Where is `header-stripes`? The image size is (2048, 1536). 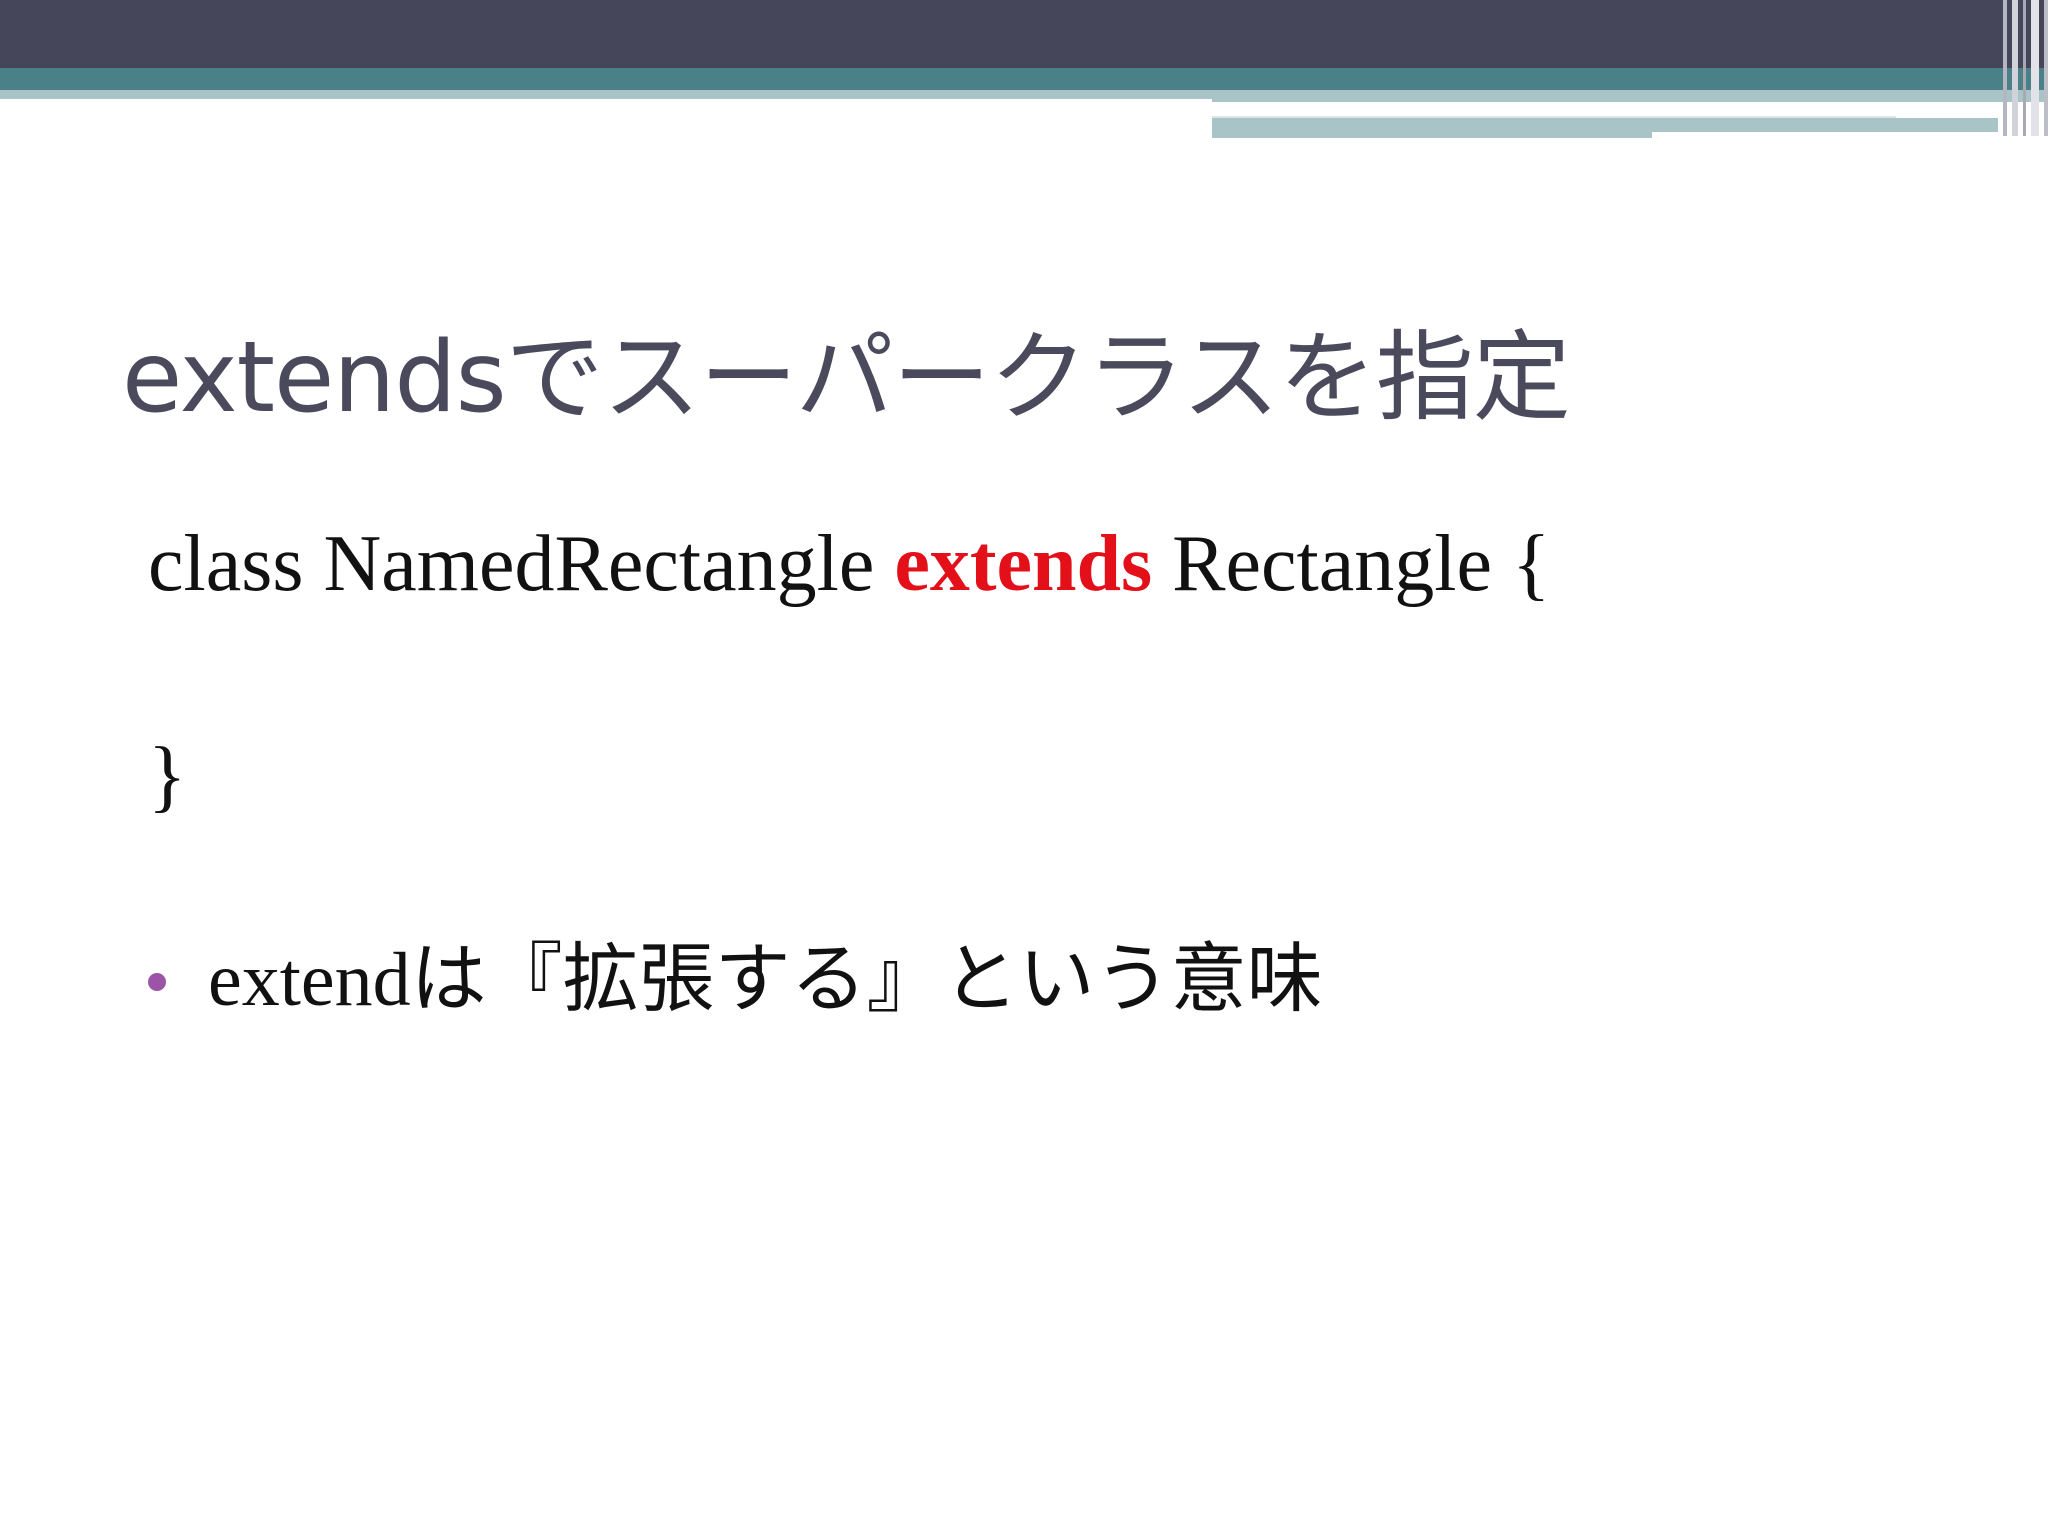 header-stripes is located at coordinates (2018, 68).